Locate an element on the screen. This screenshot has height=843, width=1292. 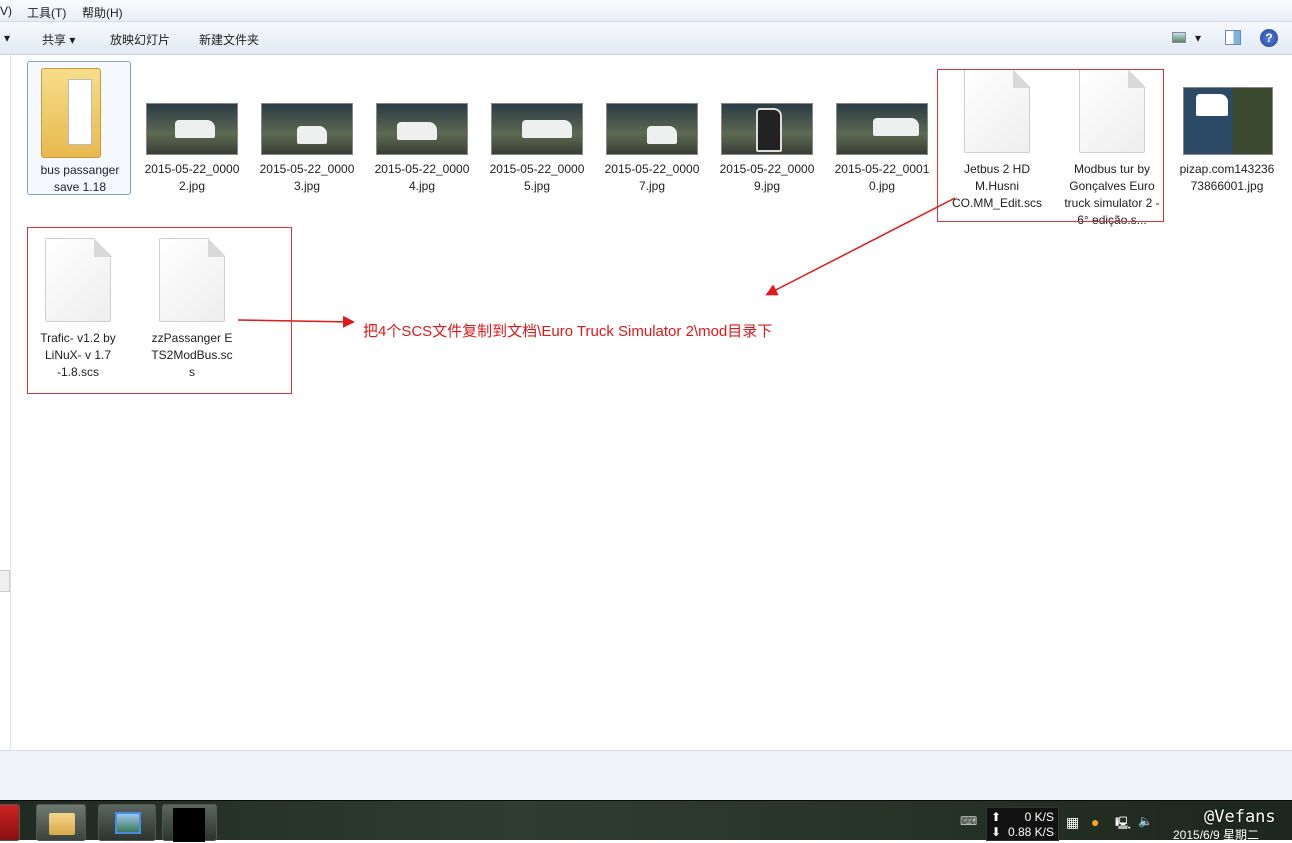
network-speed-meter: ⬆ 0 K/S ⬇ 0.88 K/S is located at coordinates (1022, 824).